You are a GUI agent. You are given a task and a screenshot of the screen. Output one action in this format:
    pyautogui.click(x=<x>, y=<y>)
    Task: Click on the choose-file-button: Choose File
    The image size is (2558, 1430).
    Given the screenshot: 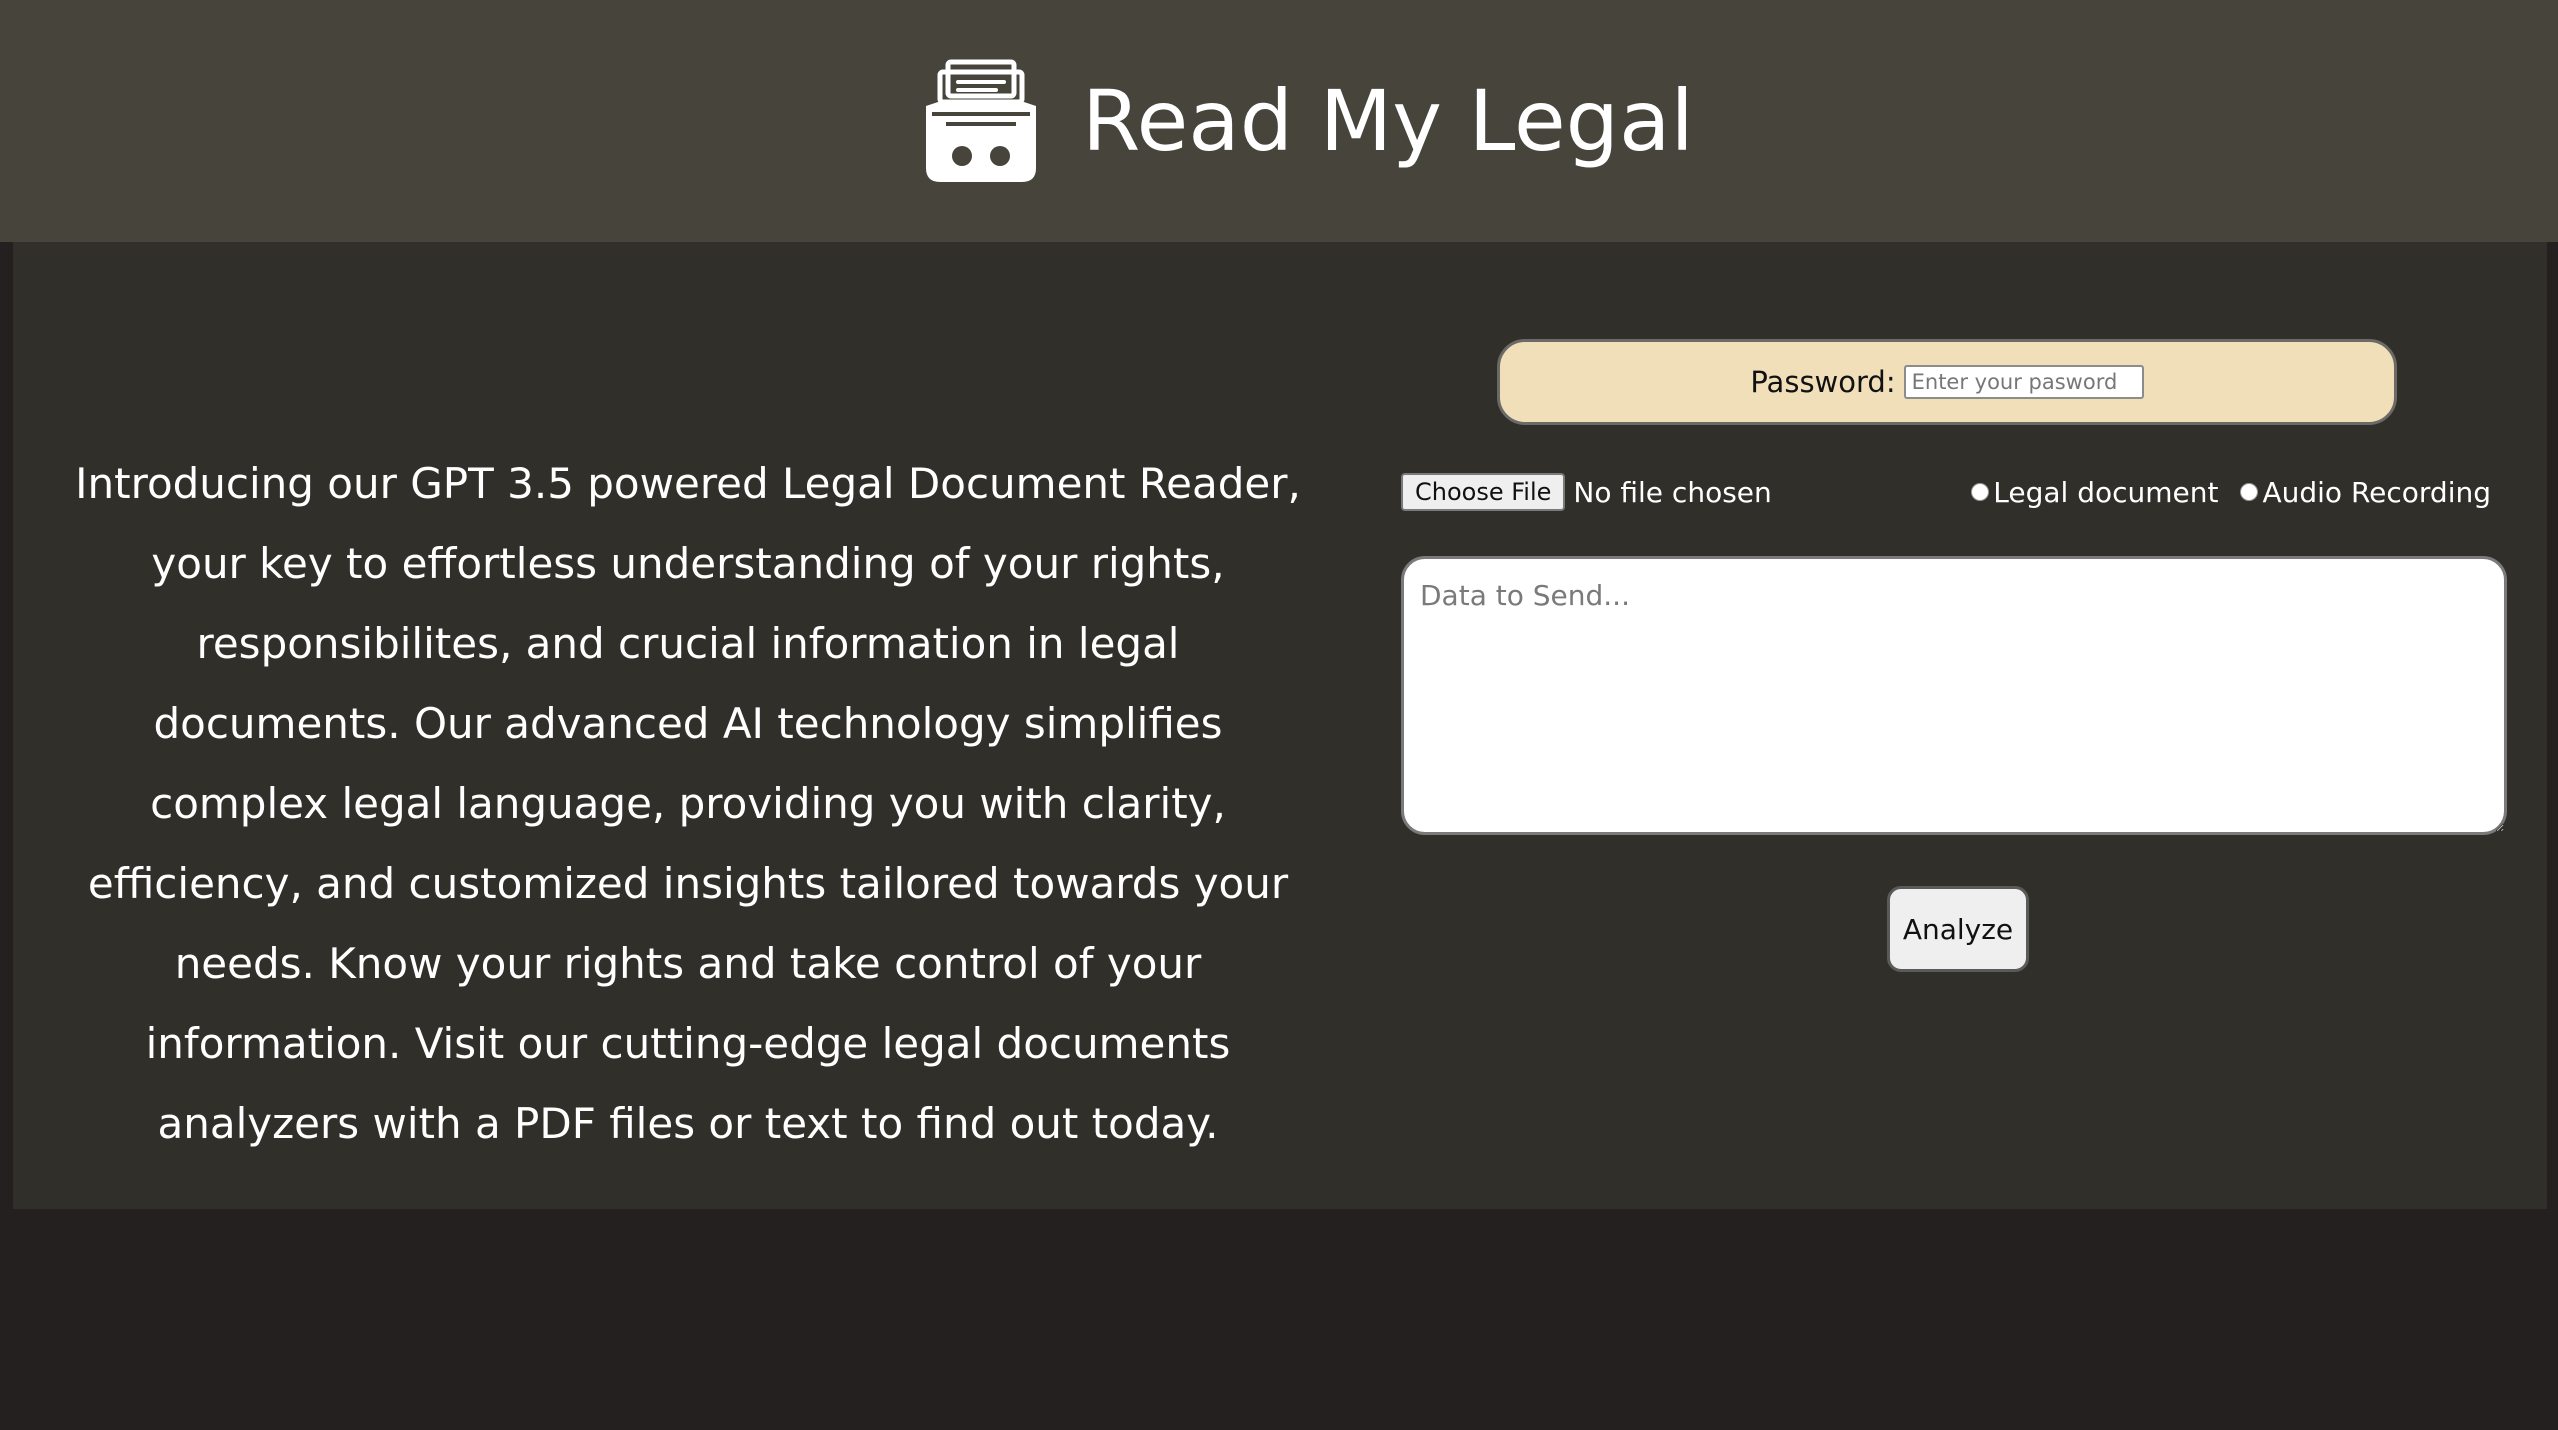 What is the action you would take?
    pyautogui.click(x=1483, y=492)
    